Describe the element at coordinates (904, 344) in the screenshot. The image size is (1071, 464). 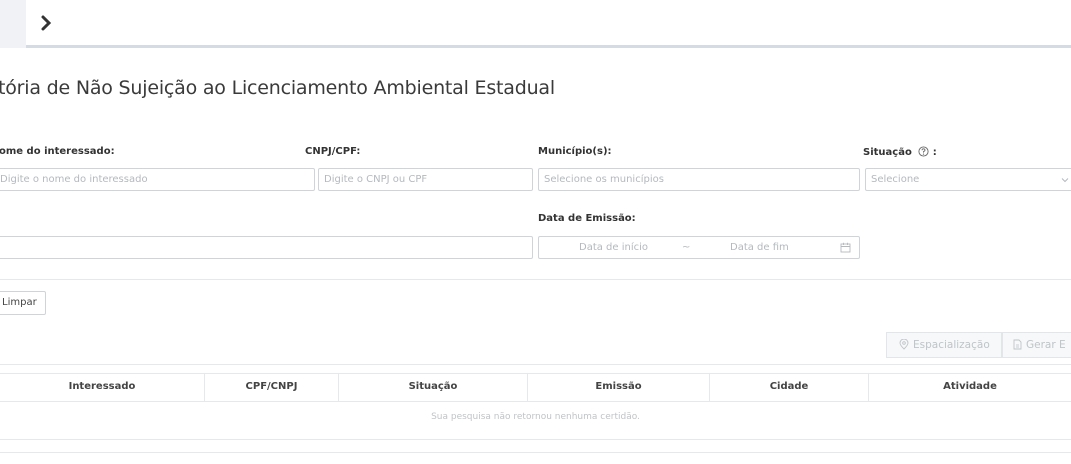
I see `map-pin-icon` at that location.